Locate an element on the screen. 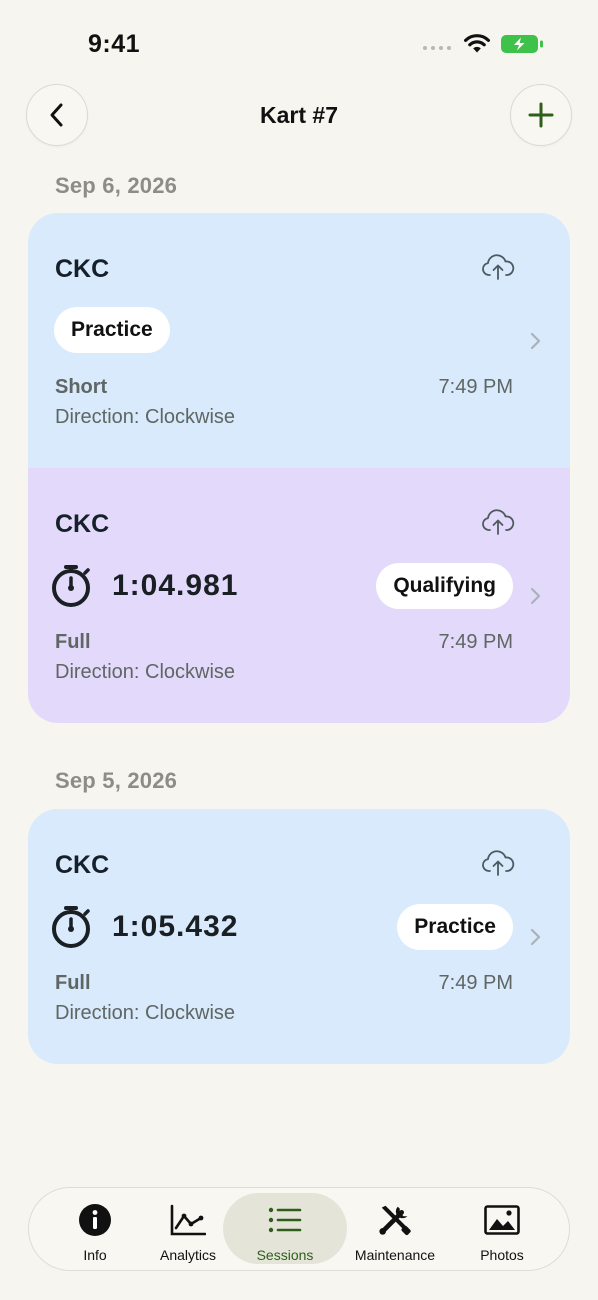  tab-label: Info is located at coordinates (95, 1255).